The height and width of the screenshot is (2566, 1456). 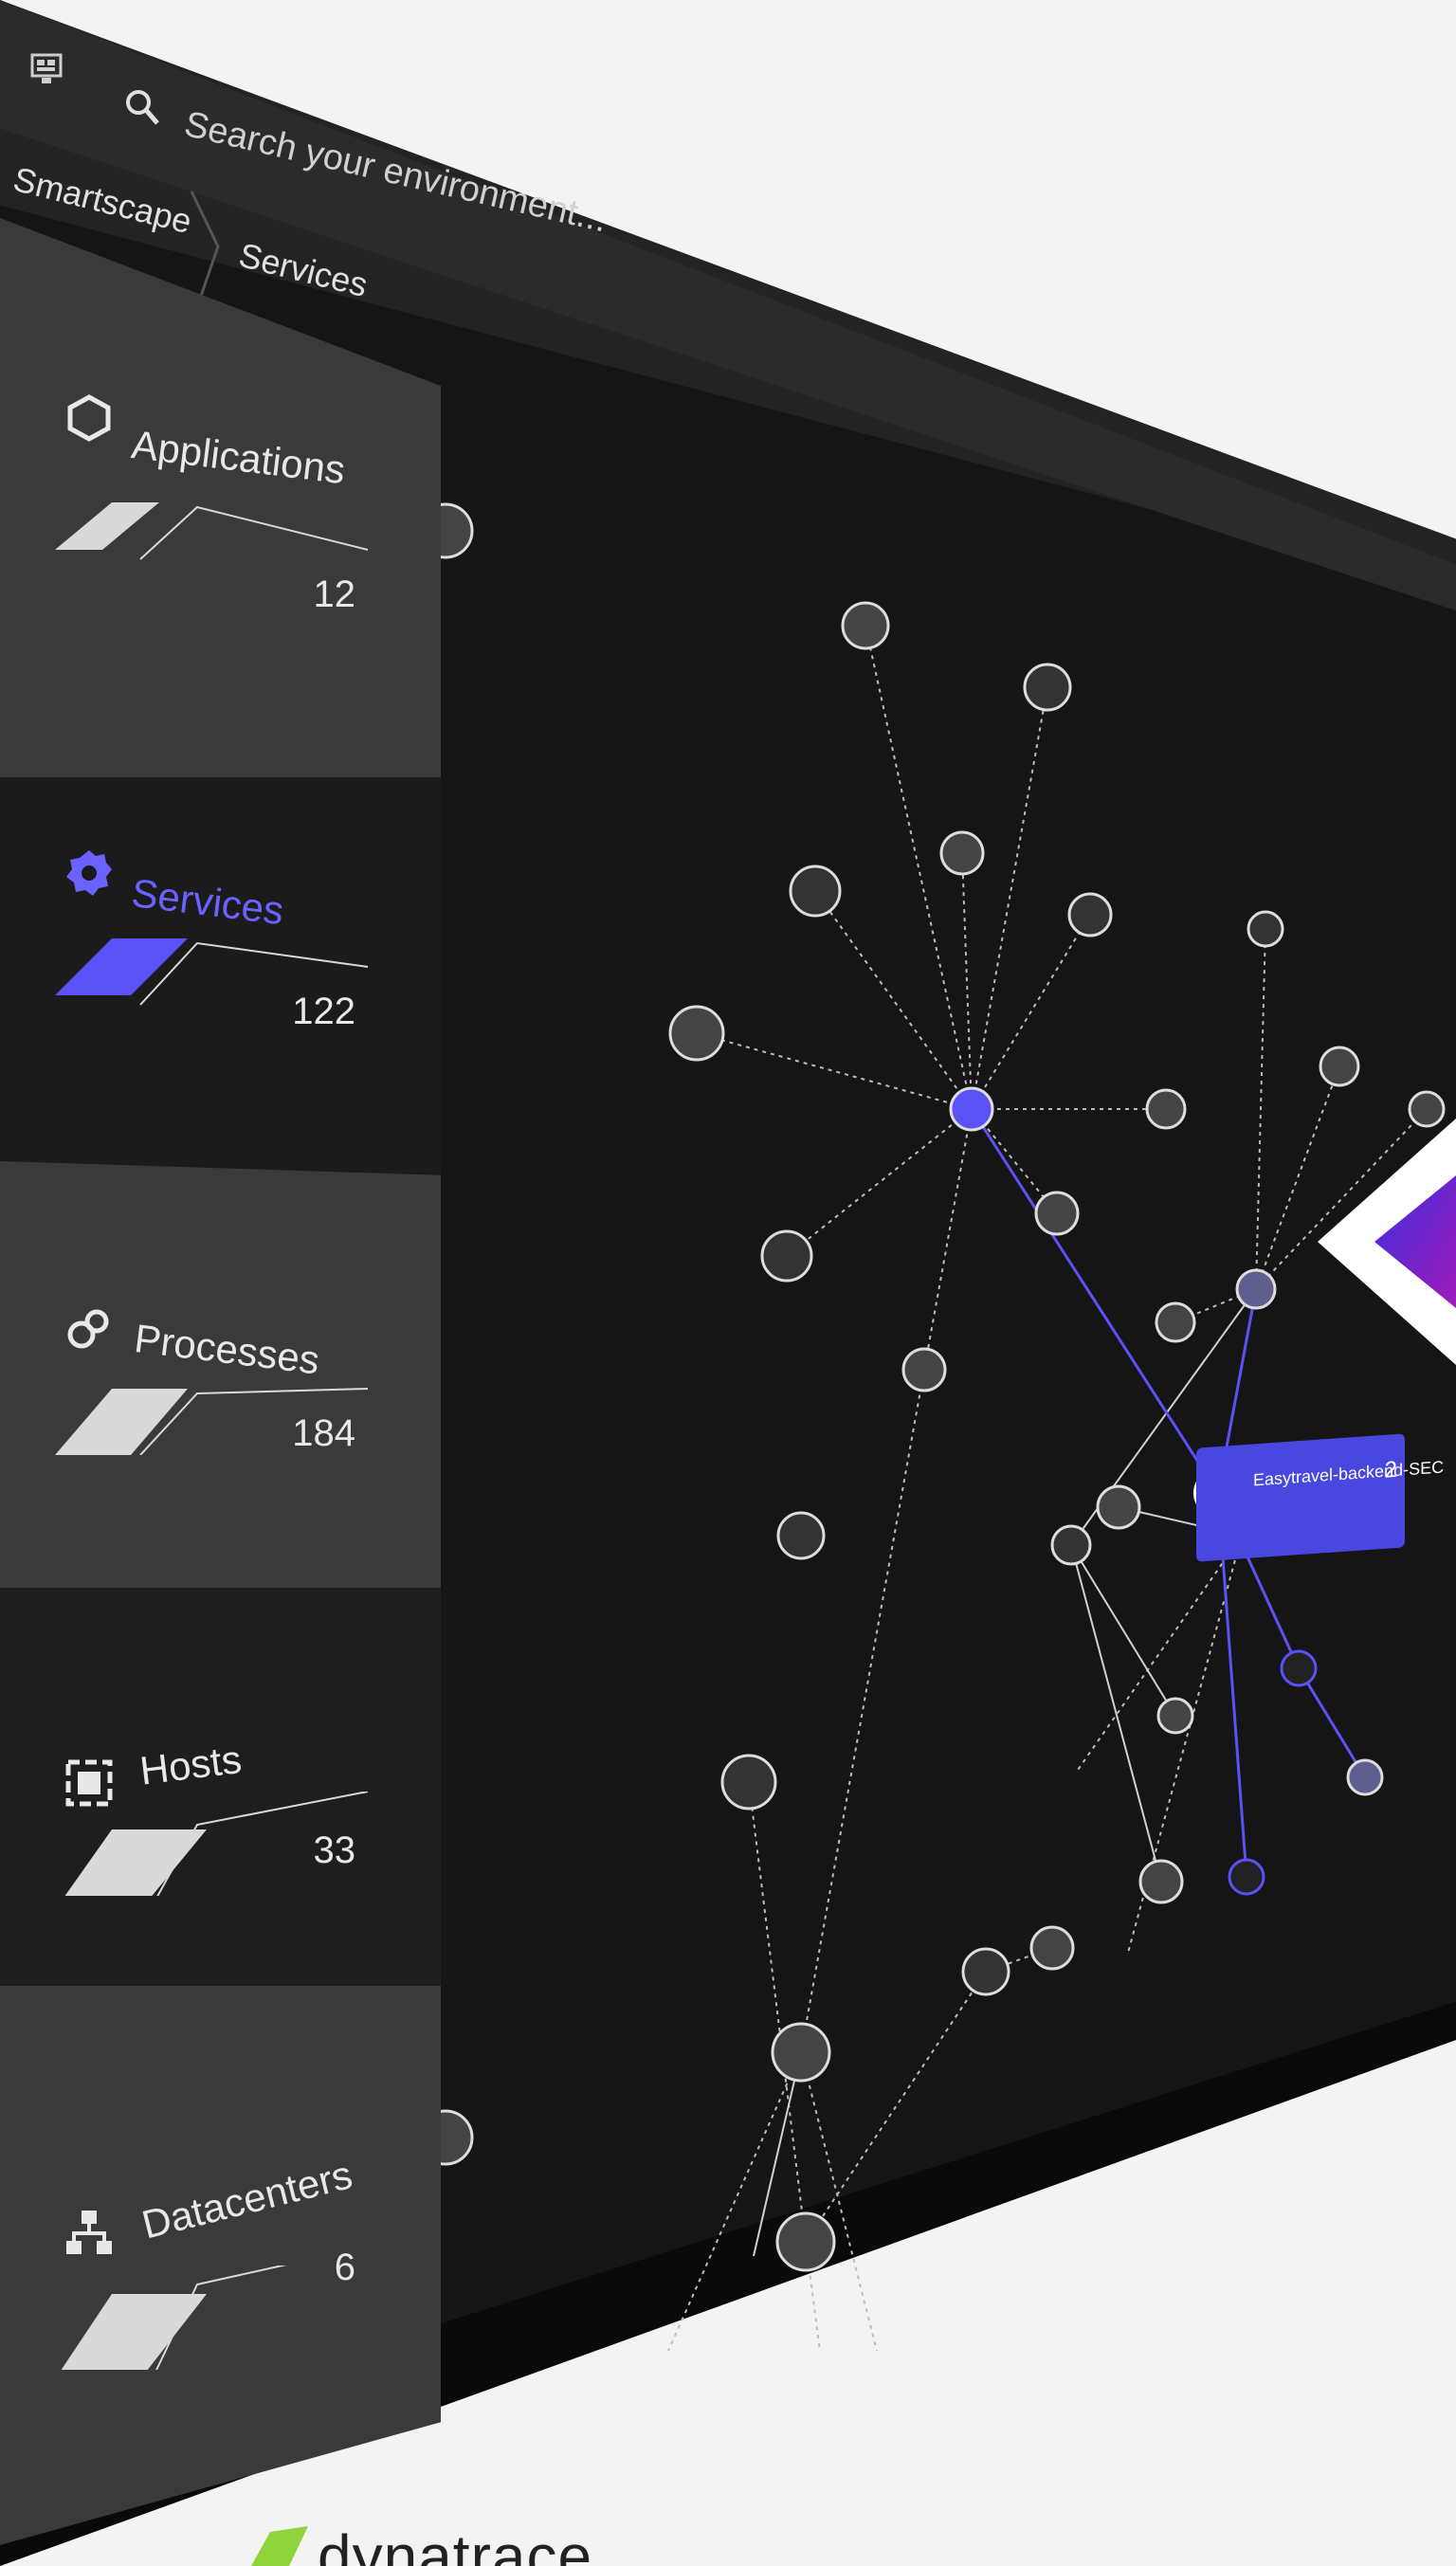 What do you see at coordinates (205, 246) in the screenshot?
I see `breadcrumb-separator-icon` at bounding box center [205, 246].